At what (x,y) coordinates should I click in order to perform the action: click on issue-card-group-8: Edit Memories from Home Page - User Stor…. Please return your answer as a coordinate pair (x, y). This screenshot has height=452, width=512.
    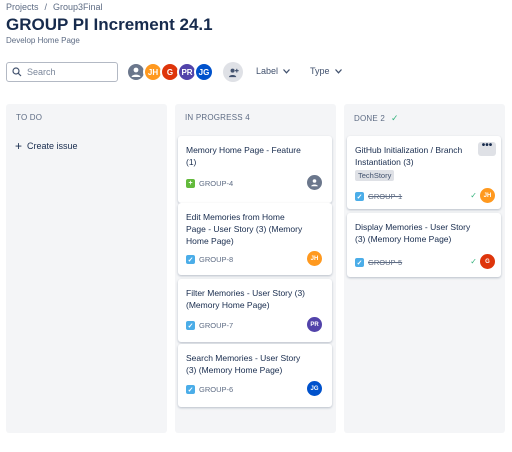
    Looking at the image, I should click on (255, 239).